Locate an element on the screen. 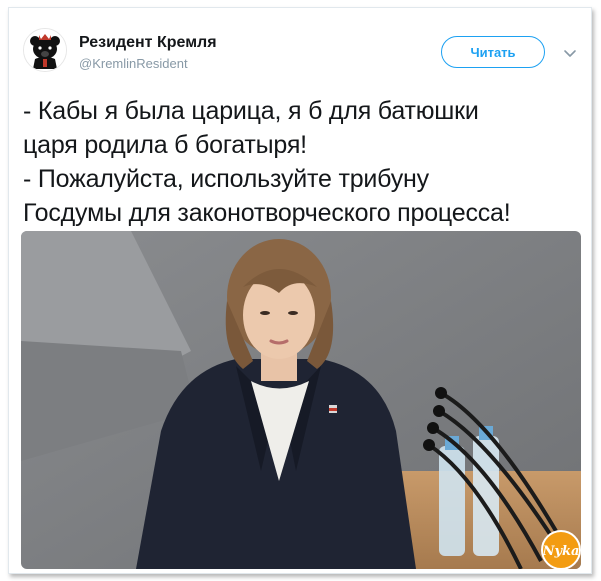 The height and width of the screenshot is (581, 601). bear-emblem-icon is located at coordinates (45, 50).